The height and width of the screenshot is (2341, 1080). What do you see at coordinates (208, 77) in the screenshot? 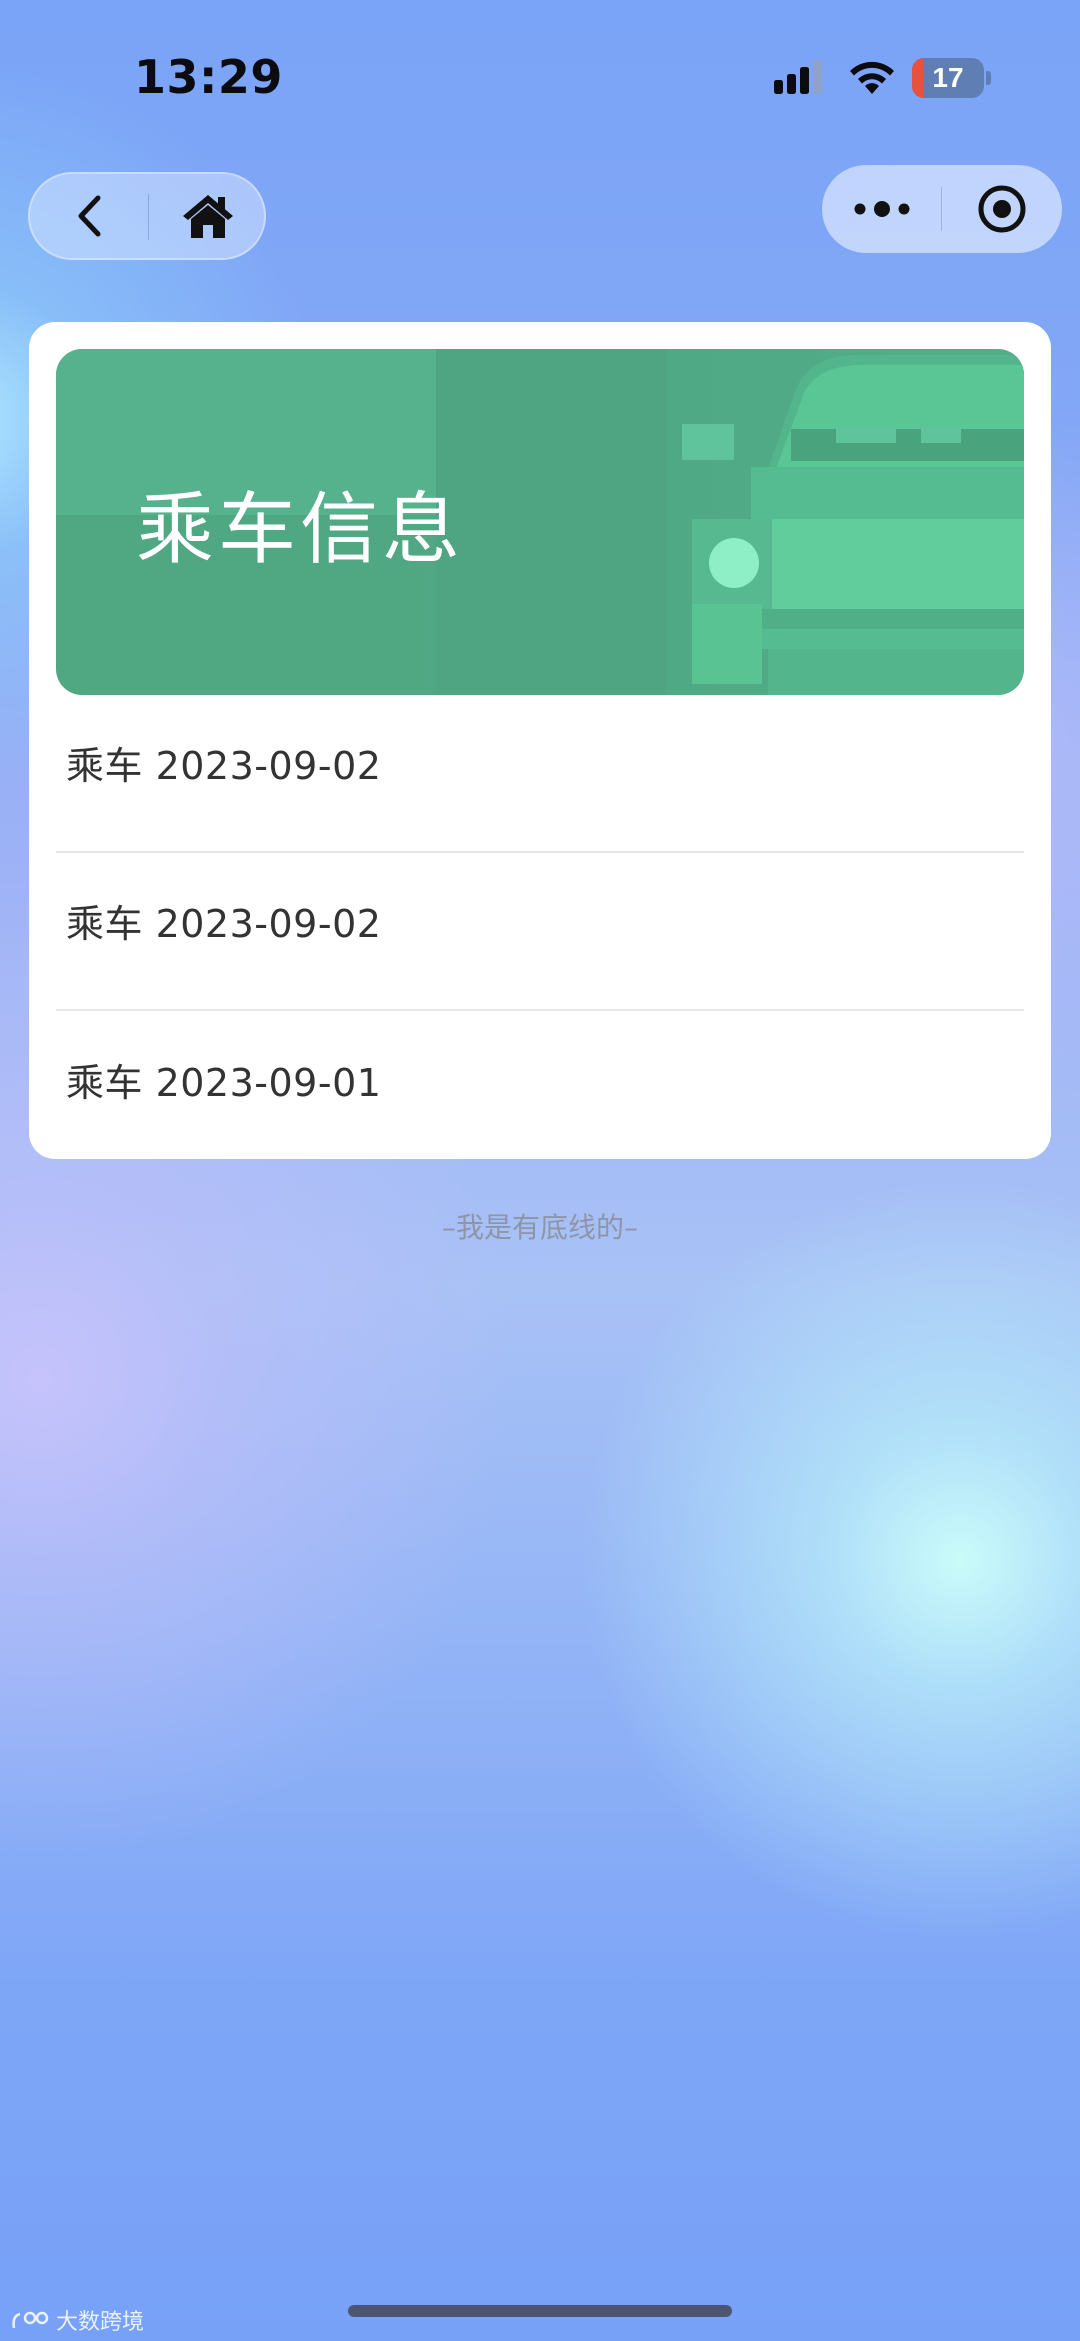
I see `status-time: 13:29` at bounding box center [208, 77].